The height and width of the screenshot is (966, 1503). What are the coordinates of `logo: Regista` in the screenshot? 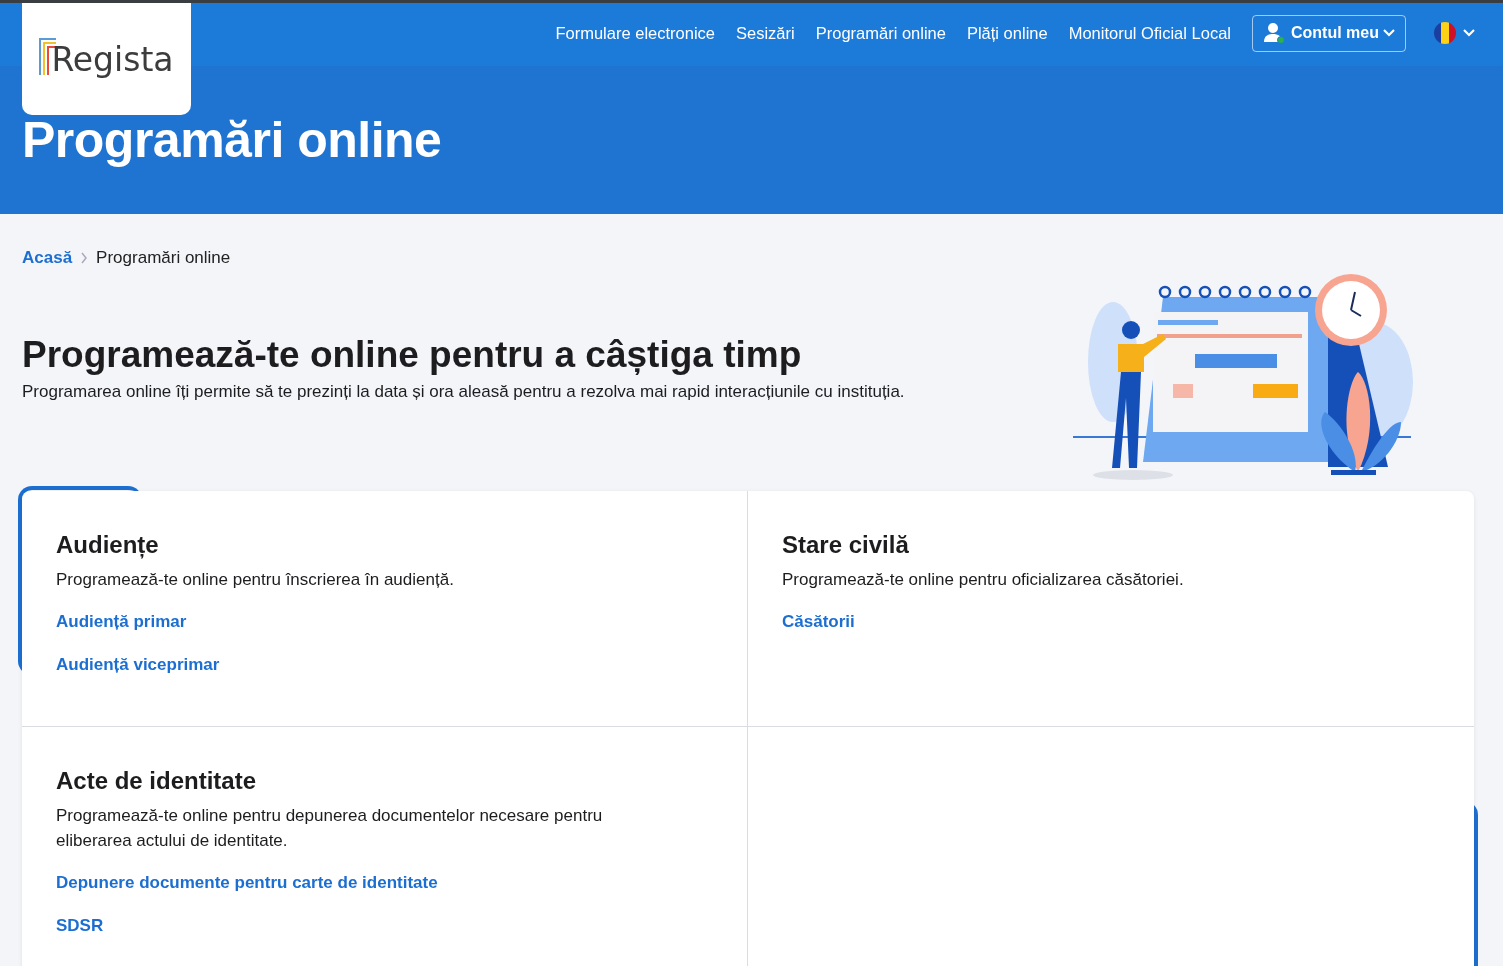 It's located at (106, 59).